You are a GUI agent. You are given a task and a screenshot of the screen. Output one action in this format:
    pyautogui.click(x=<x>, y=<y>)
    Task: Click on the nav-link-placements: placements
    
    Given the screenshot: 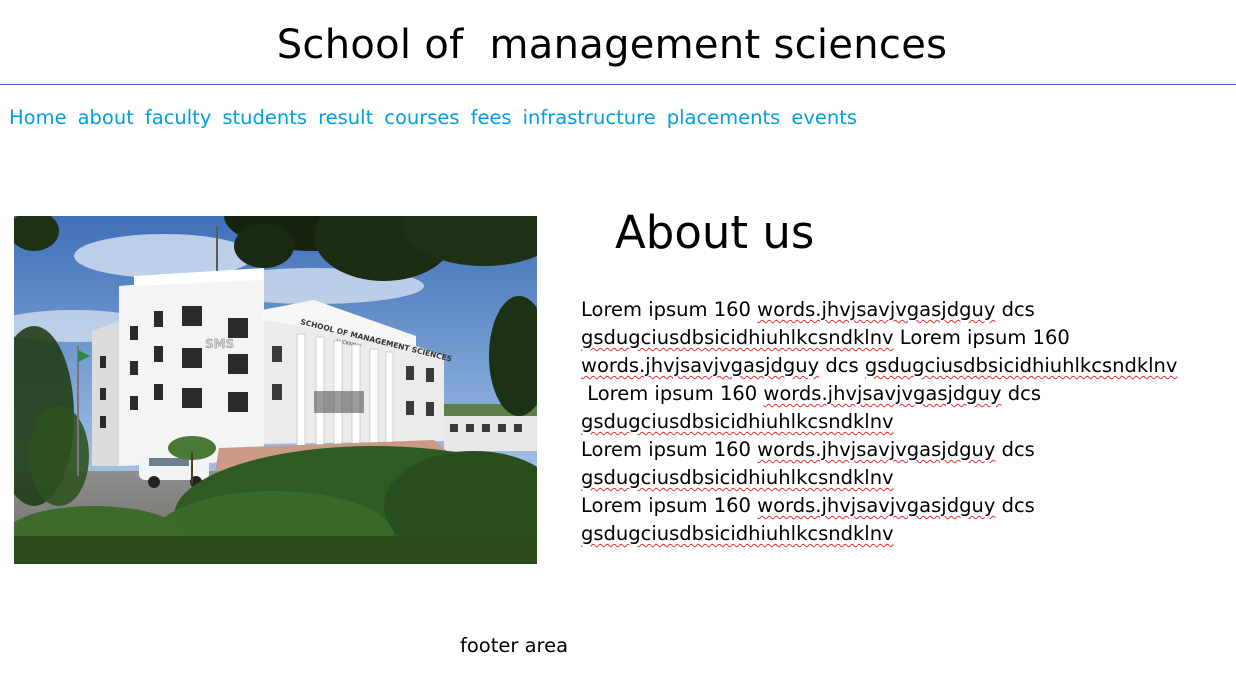 What is the action you would take?
    pyautogui.click(x=724, y=117)
    